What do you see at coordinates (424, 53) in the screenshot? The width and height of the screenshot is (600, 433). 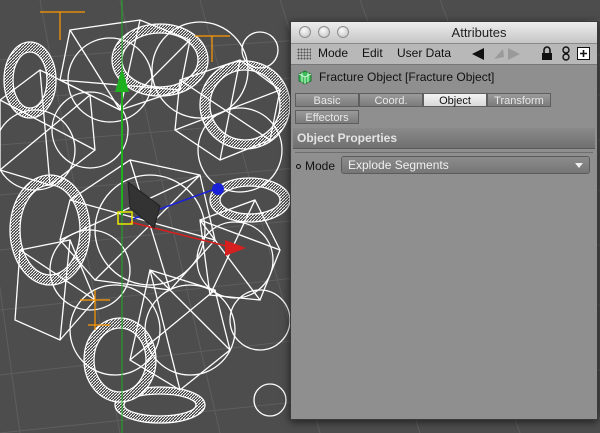 I see `menu-user-data: User Data` at bounding box center [424, 53].